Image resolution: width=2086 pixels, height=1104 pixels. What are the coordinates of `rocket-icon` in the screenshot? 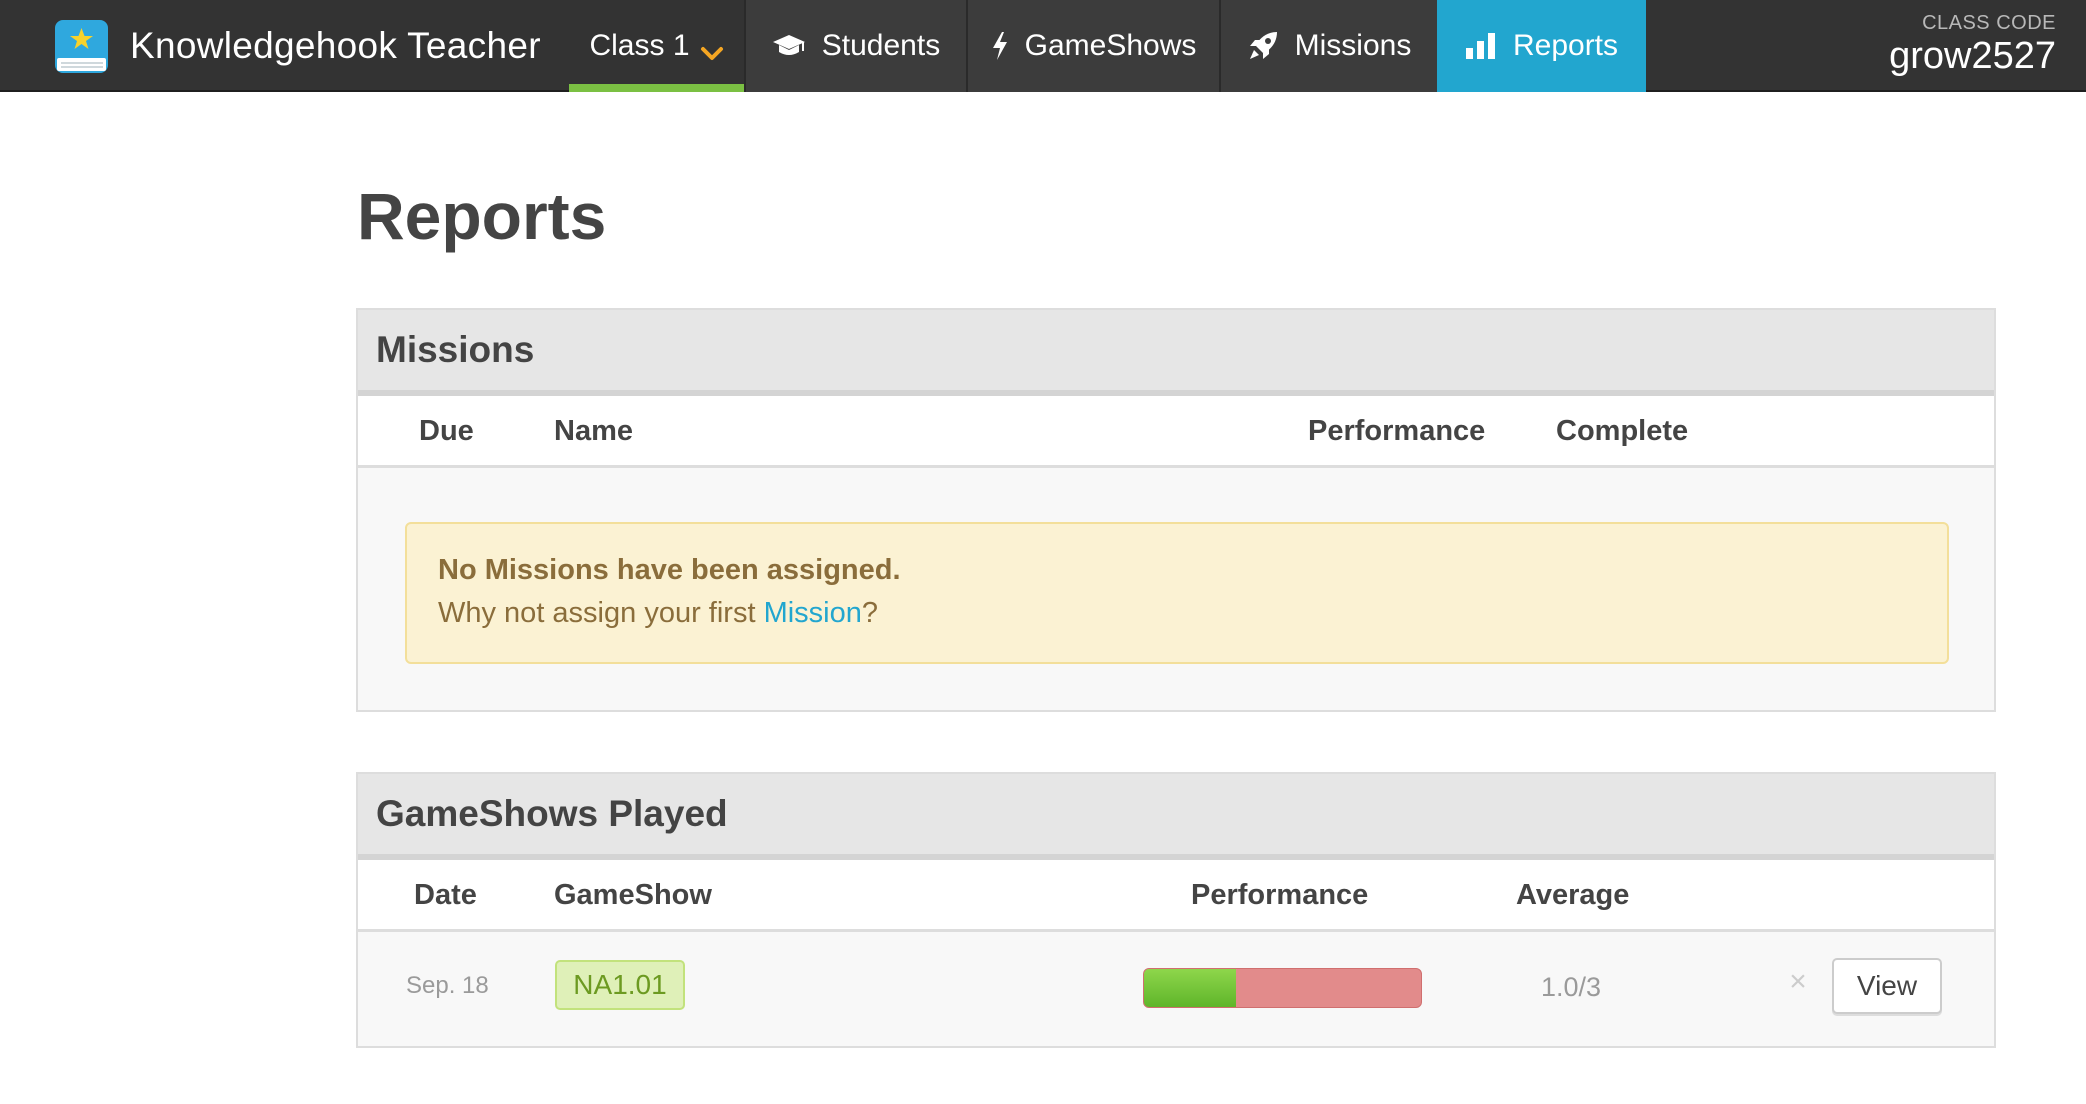 It's located at (1263, 46).